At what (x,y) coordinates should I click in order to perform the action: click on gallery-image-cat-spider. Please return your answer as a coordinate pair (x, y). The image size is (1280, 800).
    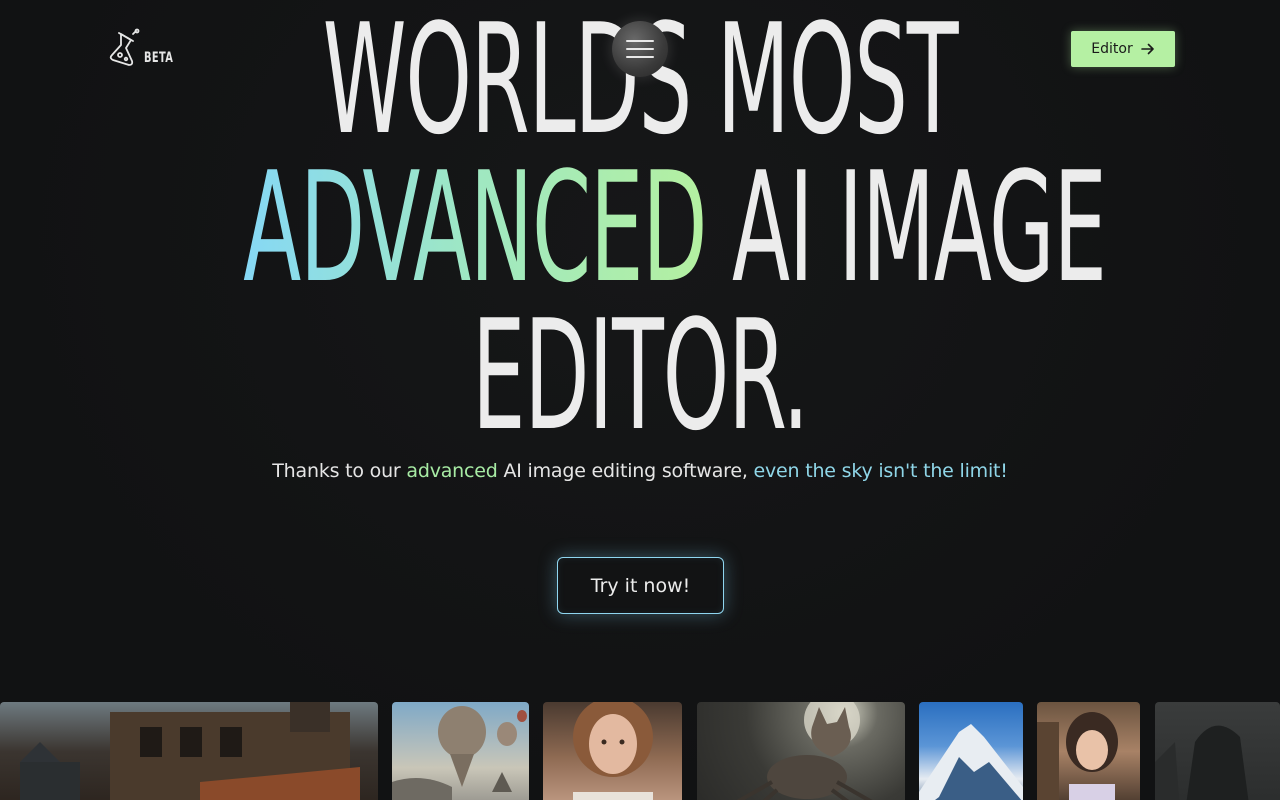
    Looking at the image, I should click on (801, 751).